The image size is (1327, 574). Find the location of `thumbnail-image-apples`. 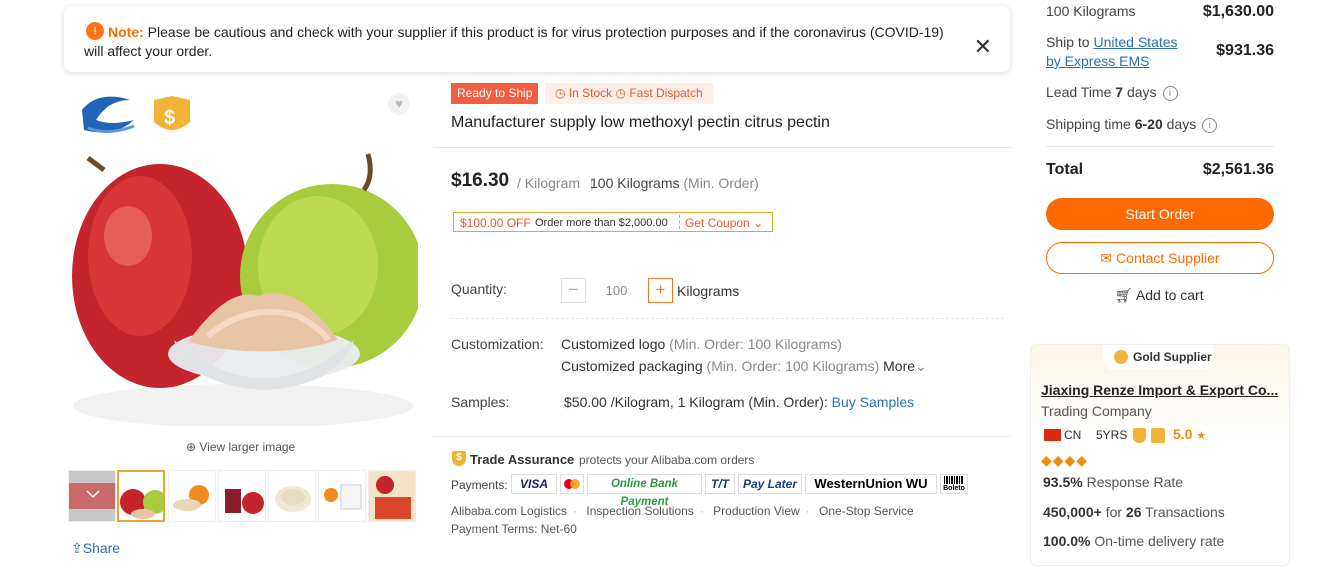

thumbnail-image-apples is located at coordinates (141, 496).